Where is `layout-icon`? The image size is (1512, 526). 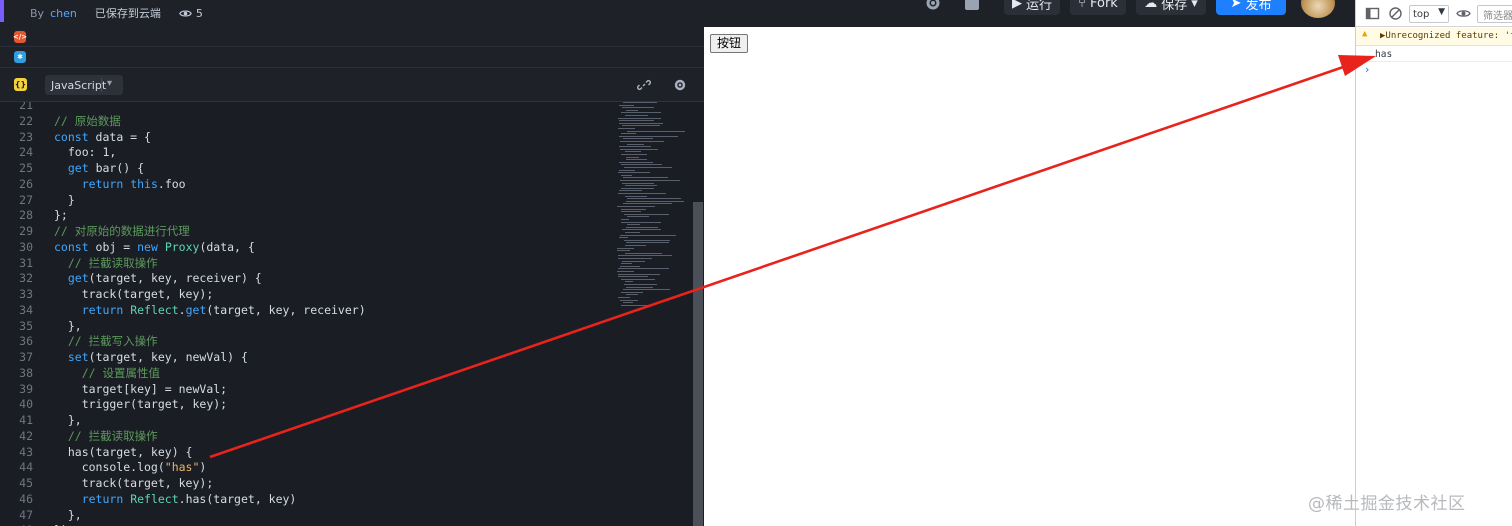
layout-icon is located at coordinates (972, 6).